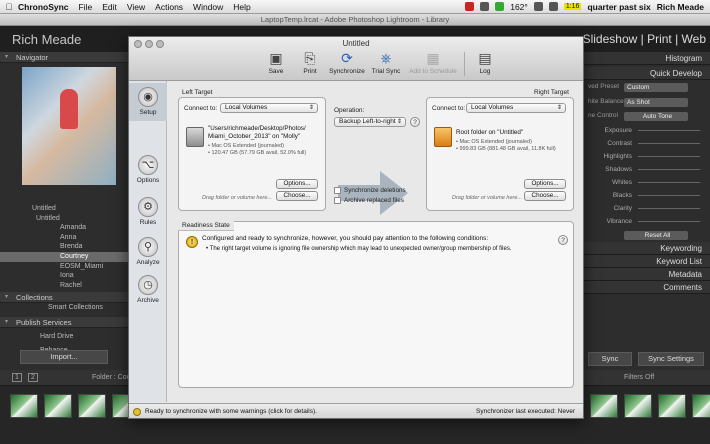  What do you see at coordinates (369, 200) in the screenshot?
I see `archive-replaced-checkbox: Archive replaced files` at bounding box center [369, 200].